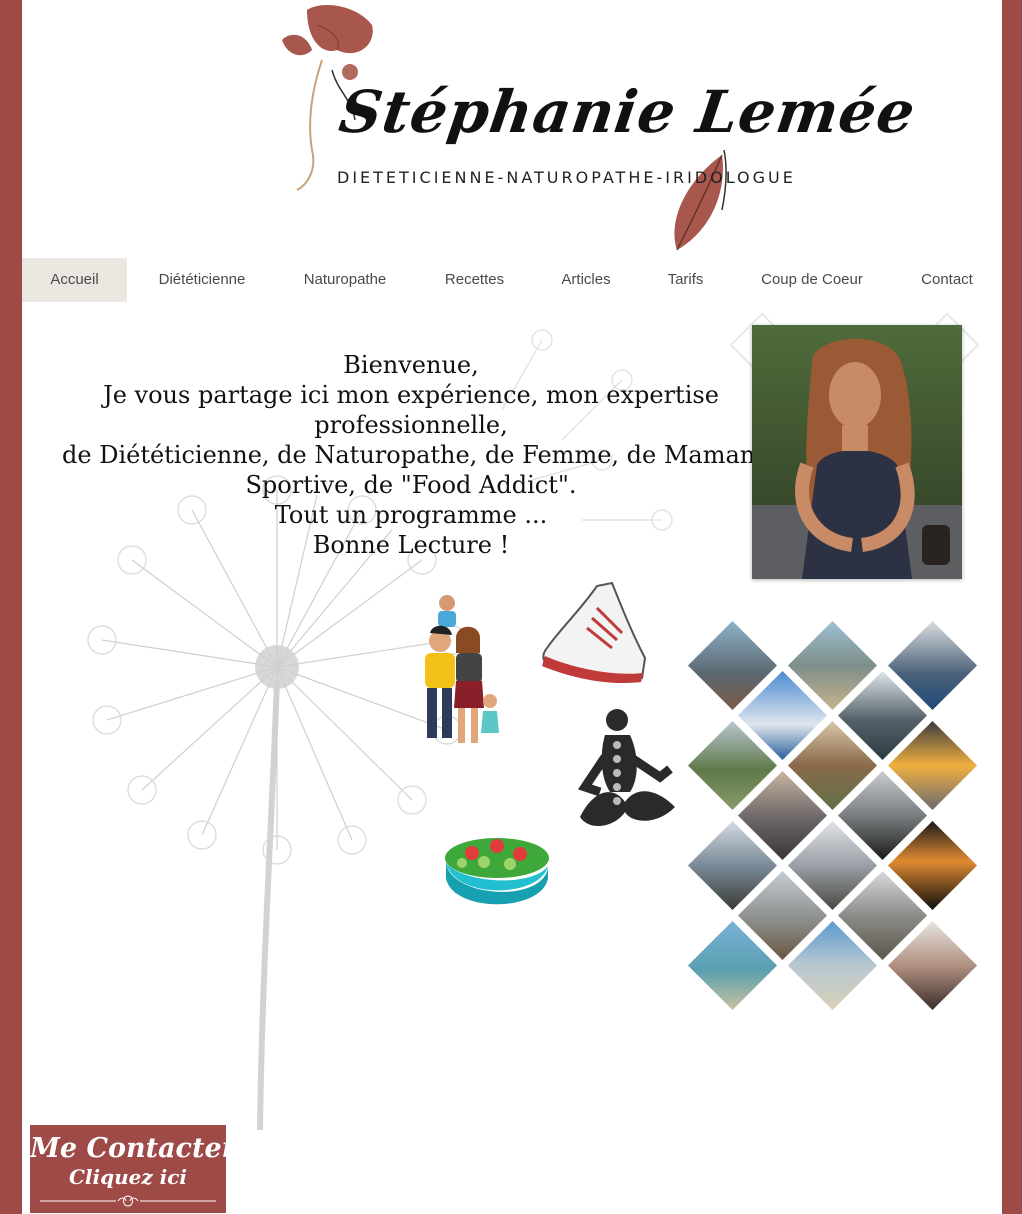 The height and width of the screenshot is (1214, 1022). Describe the element at coordinates (497, 871) in the screenshot. I see `salad-bowl-icon` at that location.